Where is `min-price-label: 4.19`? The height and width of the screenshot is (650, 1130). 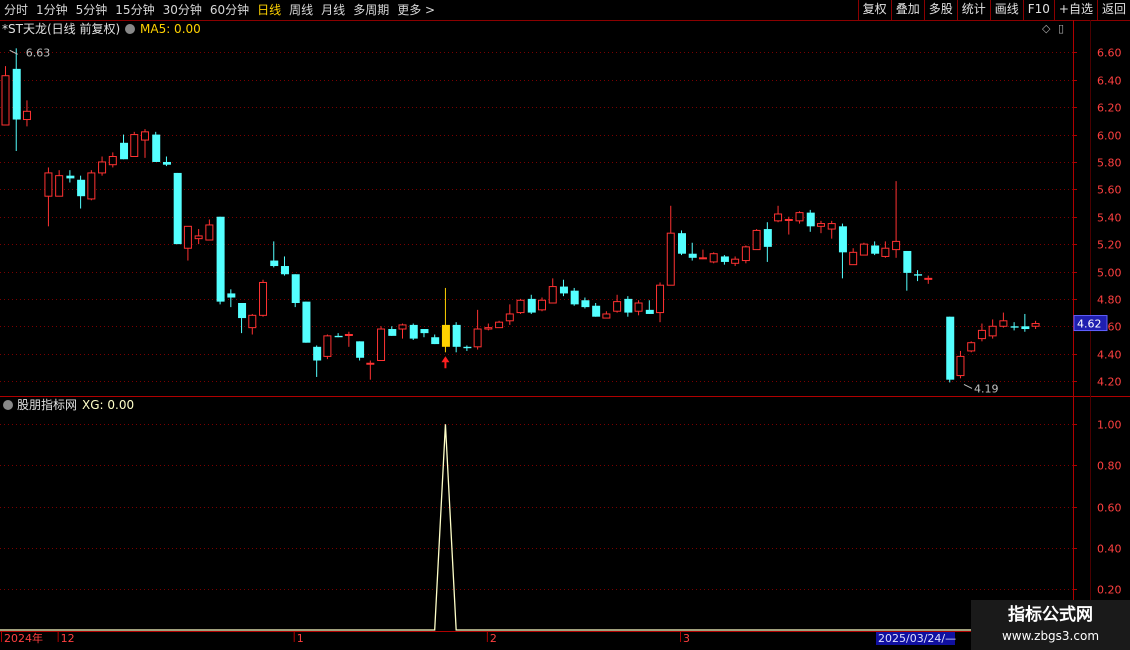 min-price-label: 4.19 is located at coordinates (986, 388).